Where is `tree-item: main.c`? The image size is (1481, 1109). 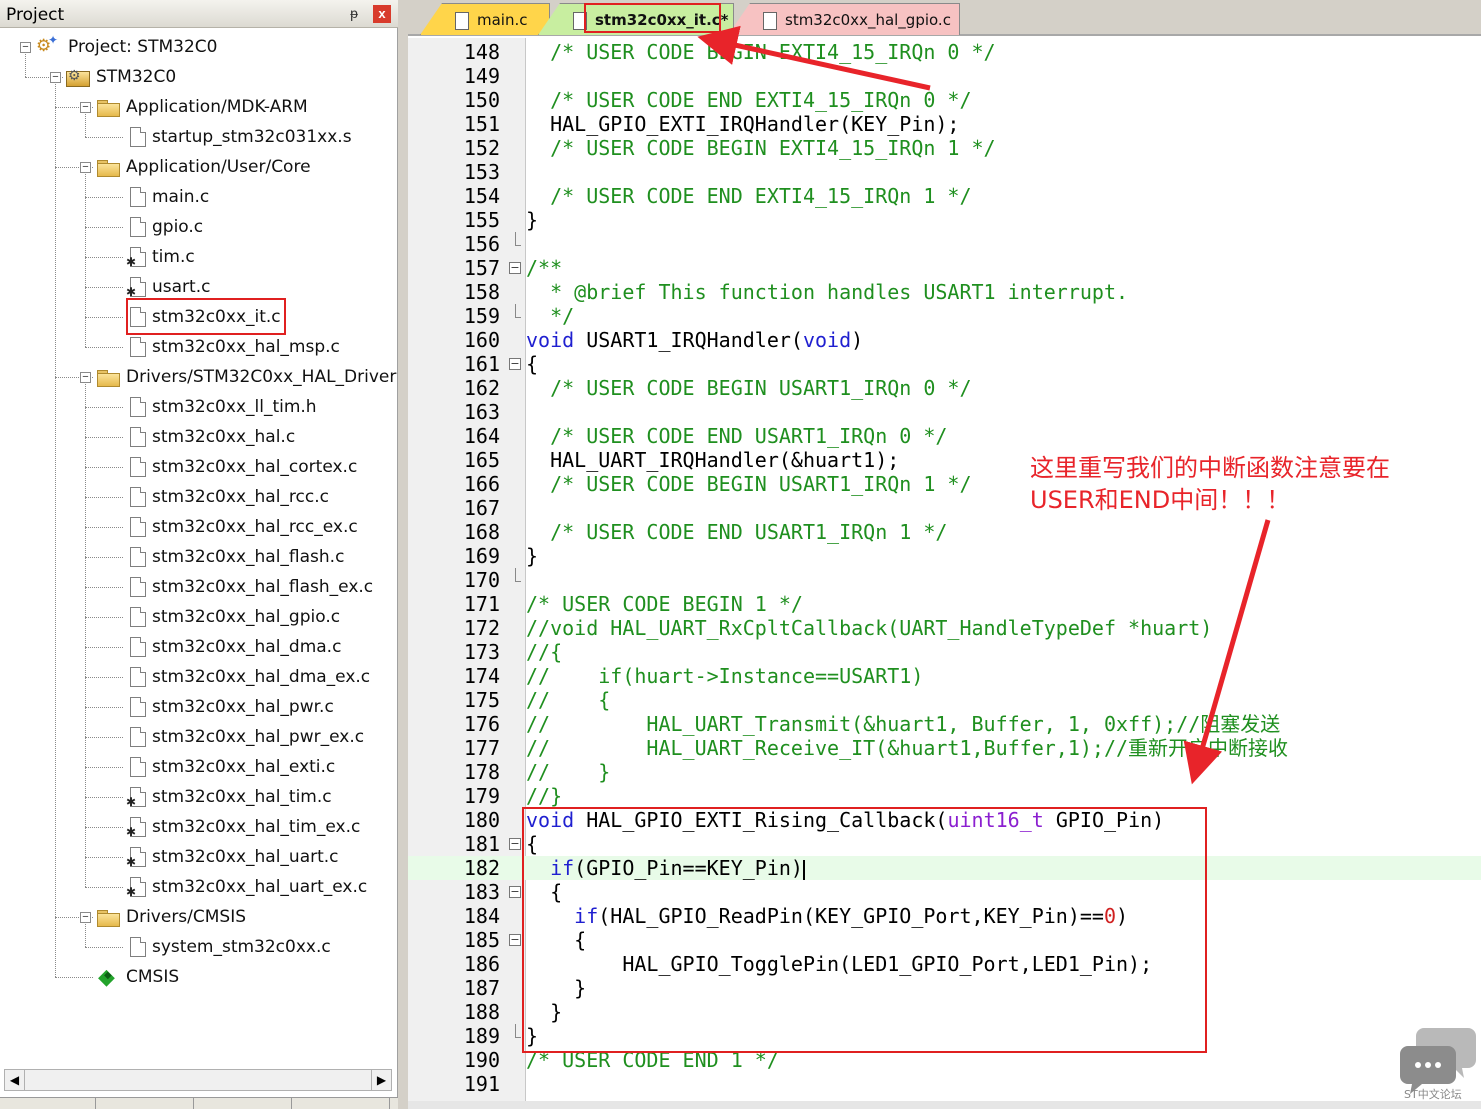
tree-item: main.c is located at coordinates (167, 197).